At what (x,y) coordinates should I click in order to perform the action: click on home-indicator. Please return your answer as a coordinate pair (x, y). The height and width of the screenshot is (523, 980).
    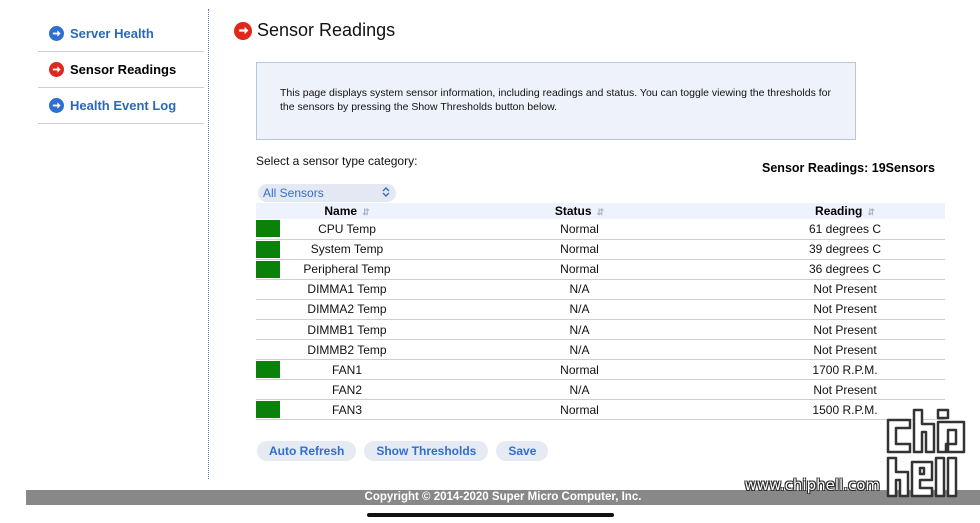
    Looking at the image, I should click on (490, 515).